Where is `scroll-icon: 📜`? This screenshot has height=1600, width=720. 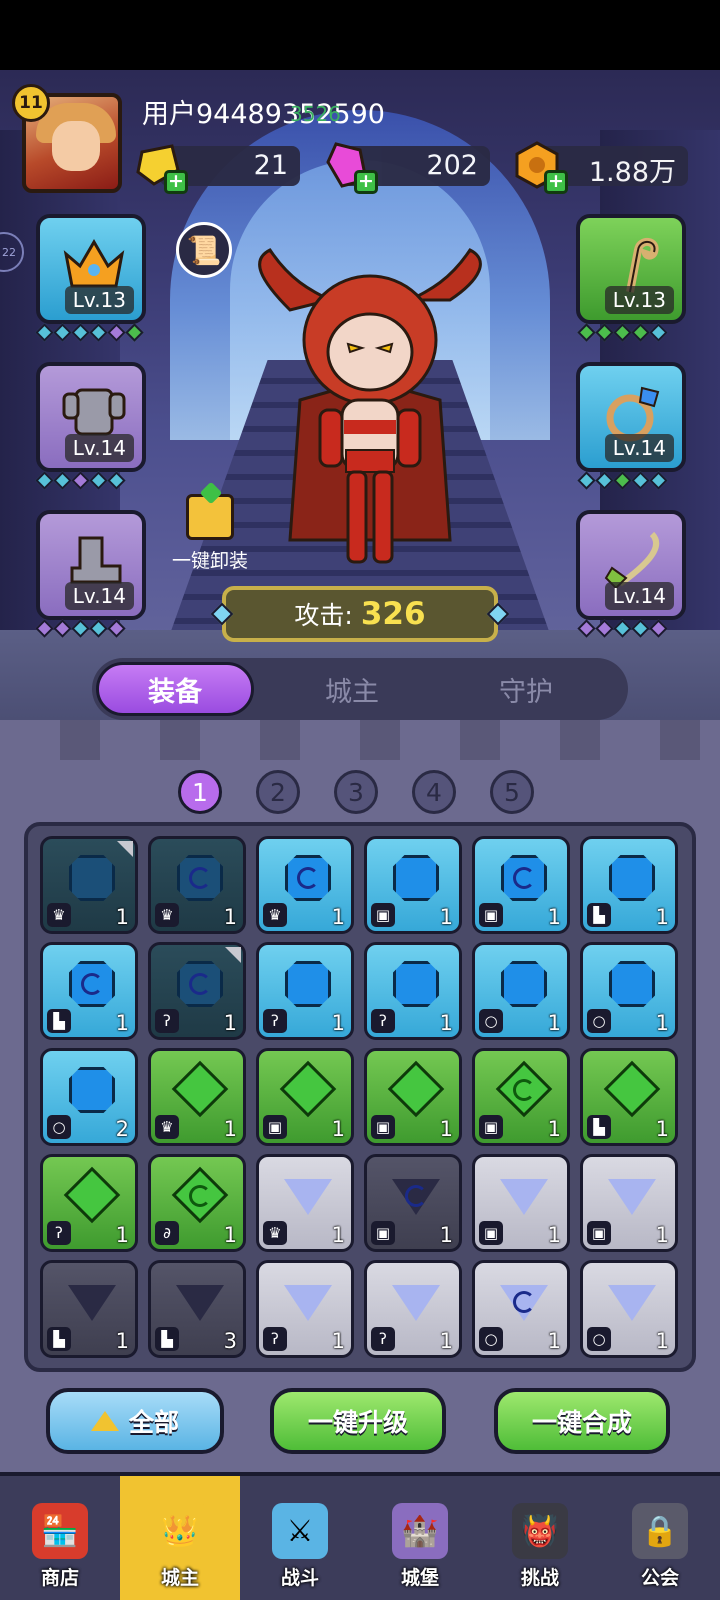
scroll-icon: 📜 is located at coordinates (204, 250).